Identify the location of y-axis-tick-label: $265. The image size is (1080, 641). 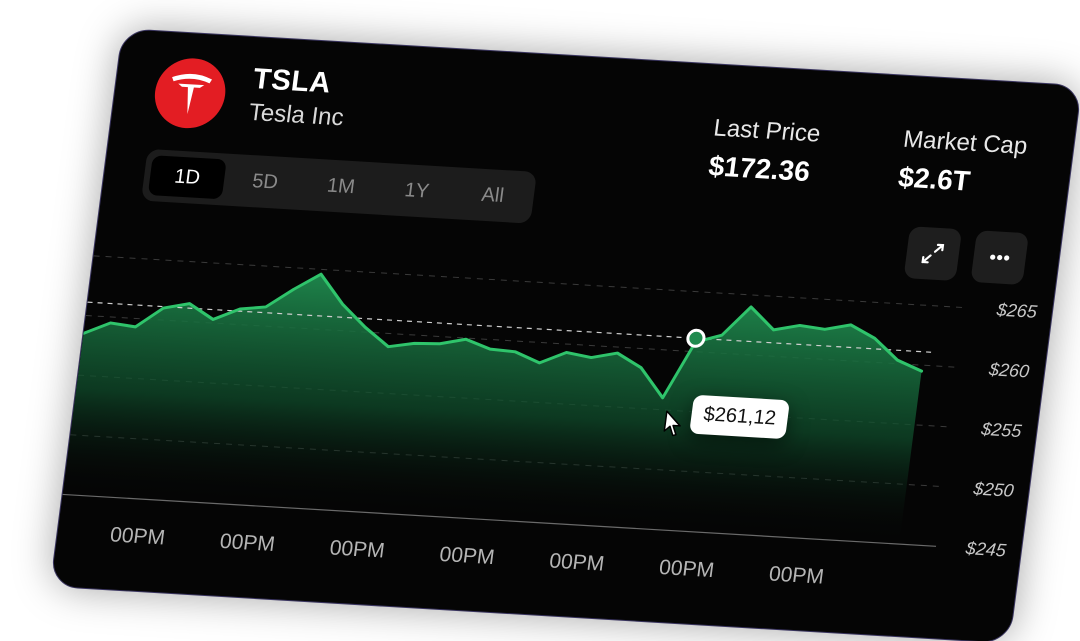
(1017, 311).